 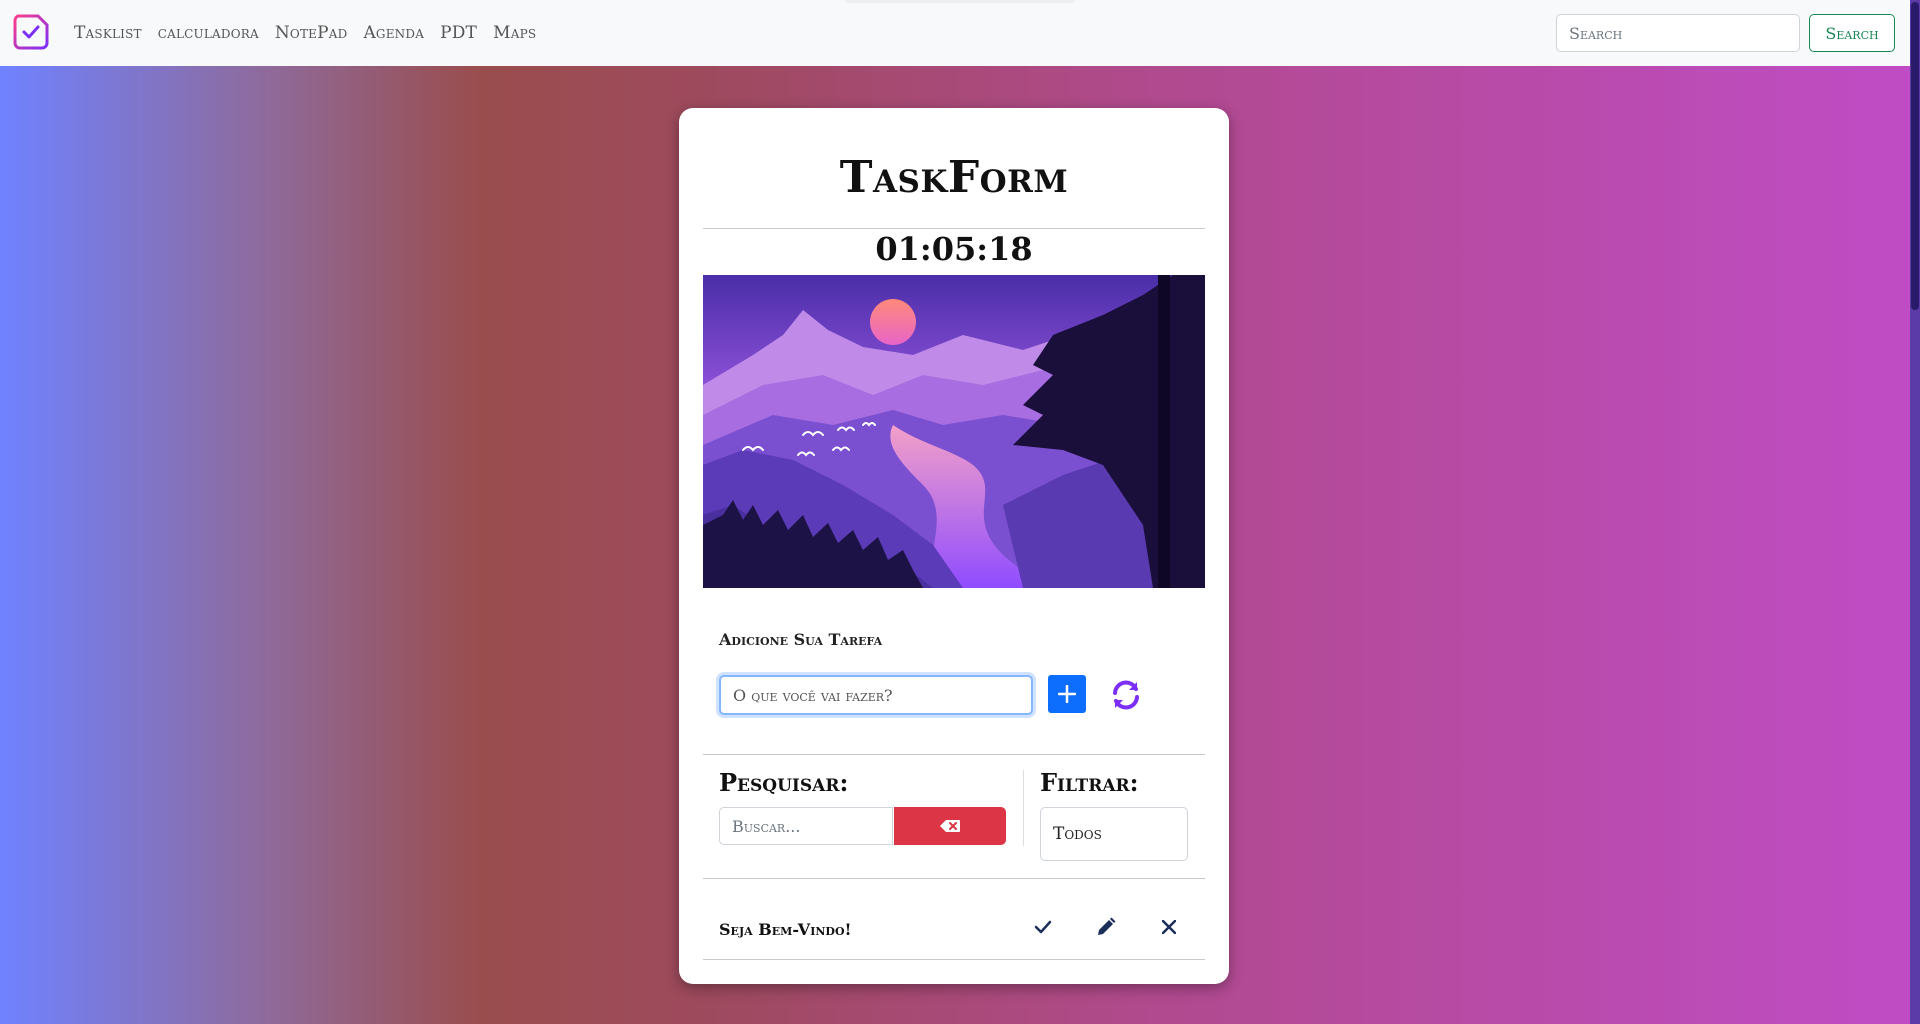 I want to click on navbar-search-input, so click(x=1678, y=33).